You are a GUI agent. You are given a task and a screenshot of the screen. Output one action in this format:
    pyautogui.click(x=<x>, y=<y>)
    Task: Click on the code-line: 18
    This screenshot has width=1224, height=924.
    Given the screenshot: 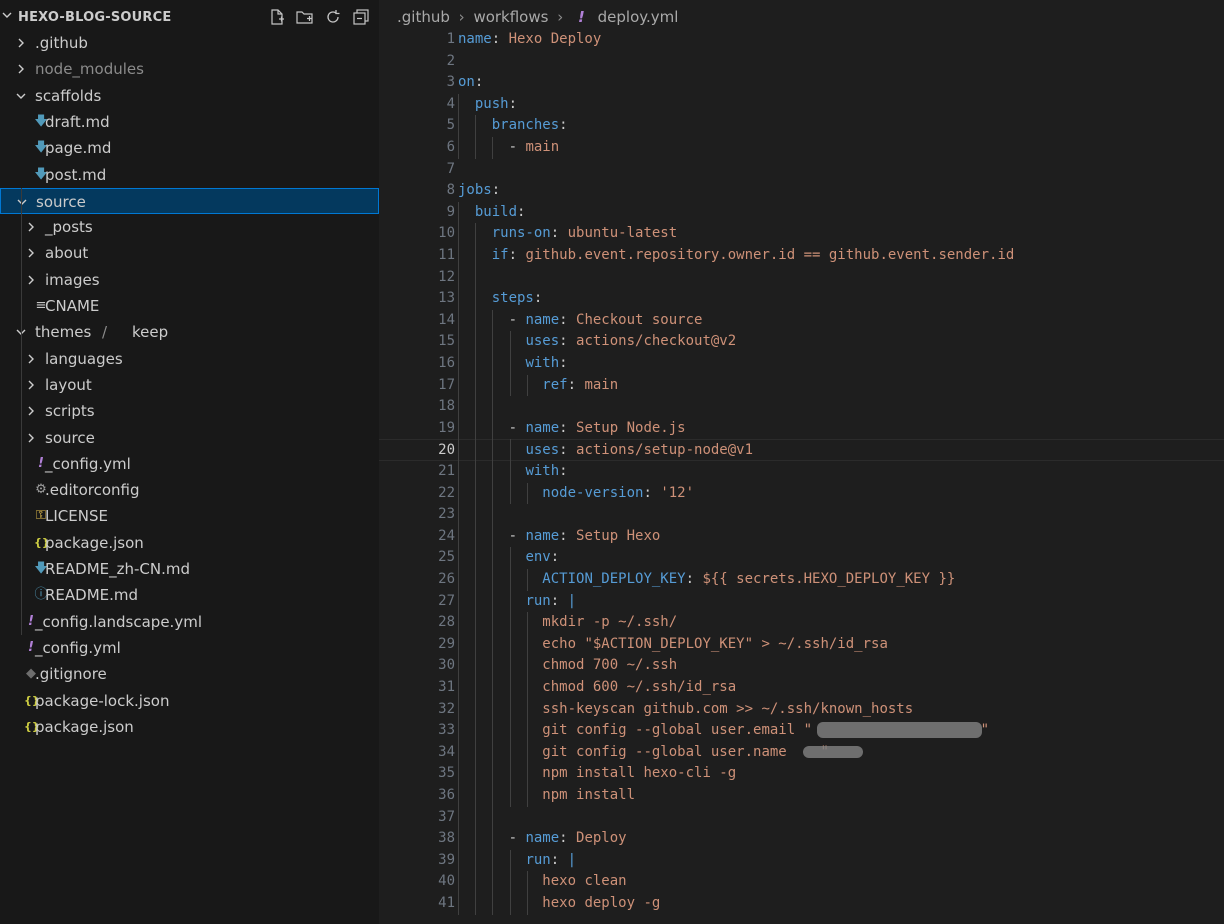 What is the action you would take?
    pyautogui.click(x=801, y=407)
    